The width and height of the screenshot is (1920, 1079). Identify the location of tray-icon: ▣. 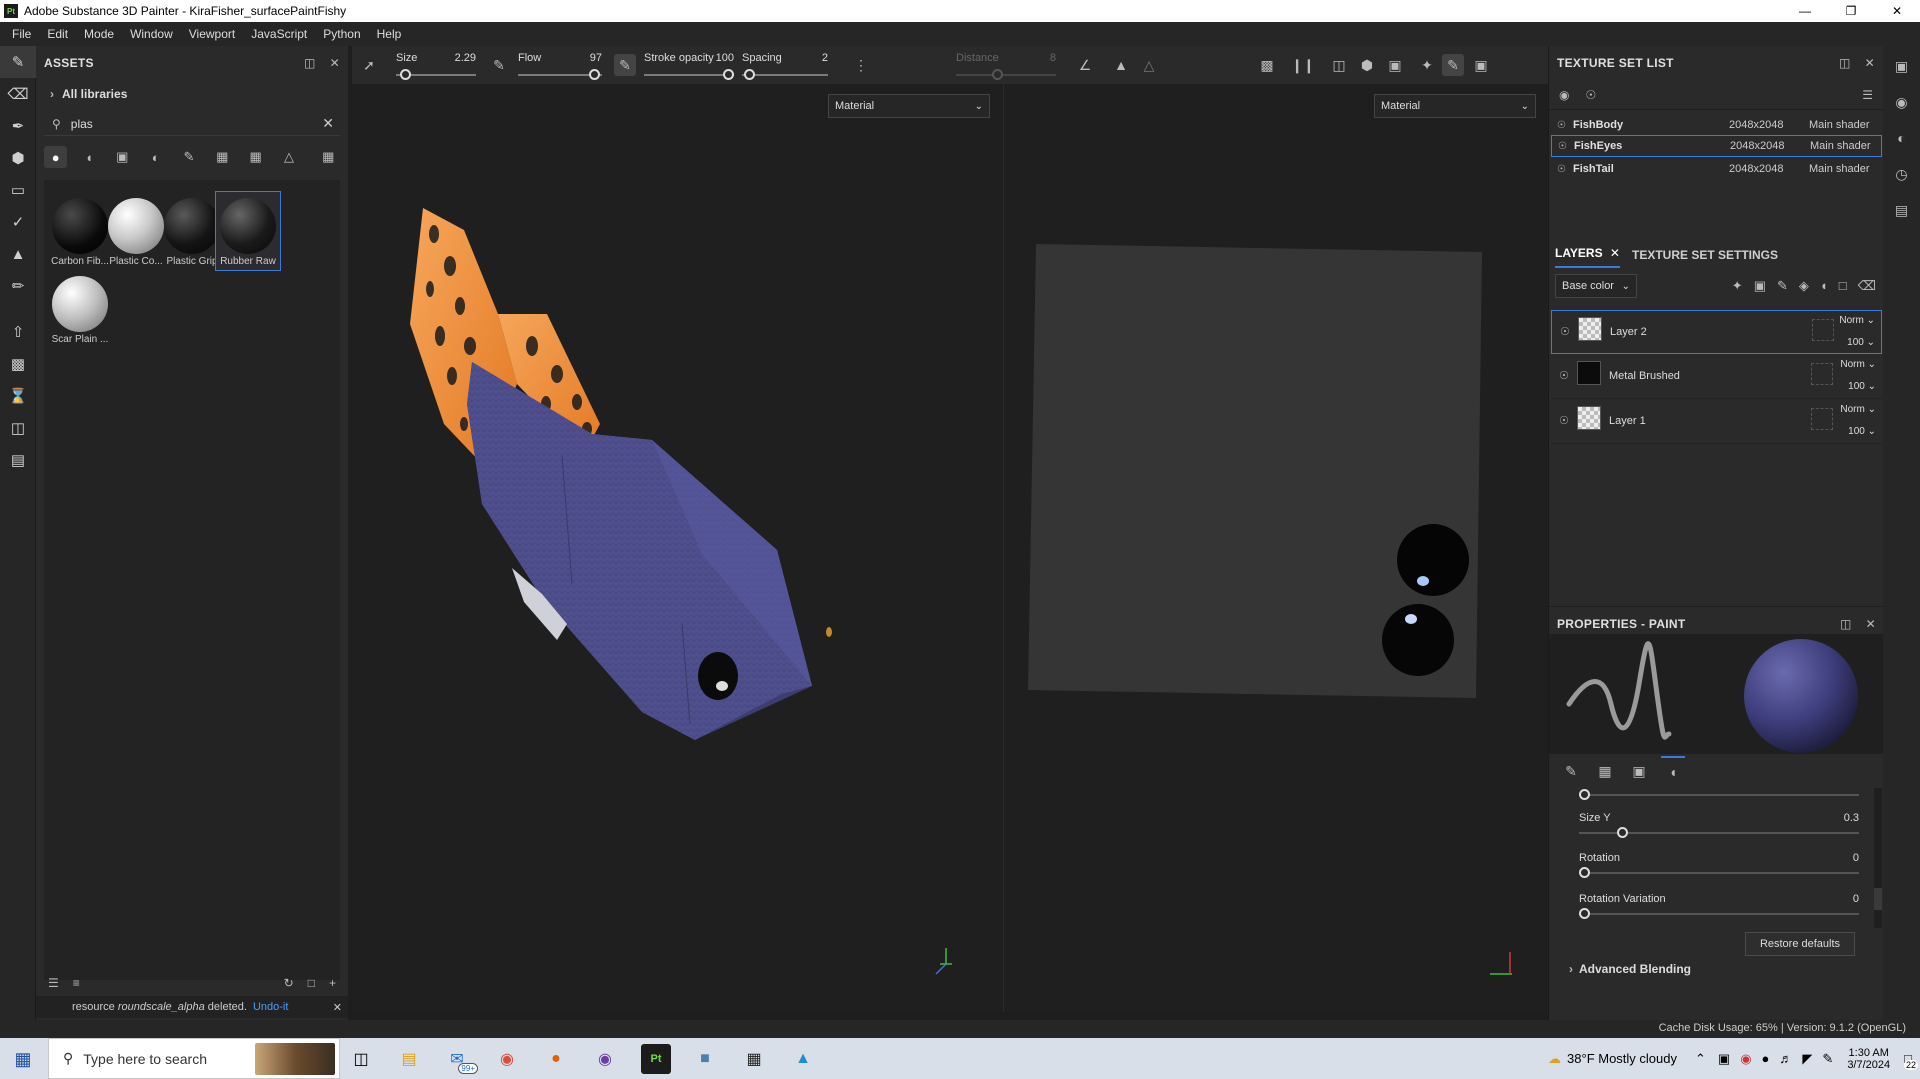
(1724, 1059).